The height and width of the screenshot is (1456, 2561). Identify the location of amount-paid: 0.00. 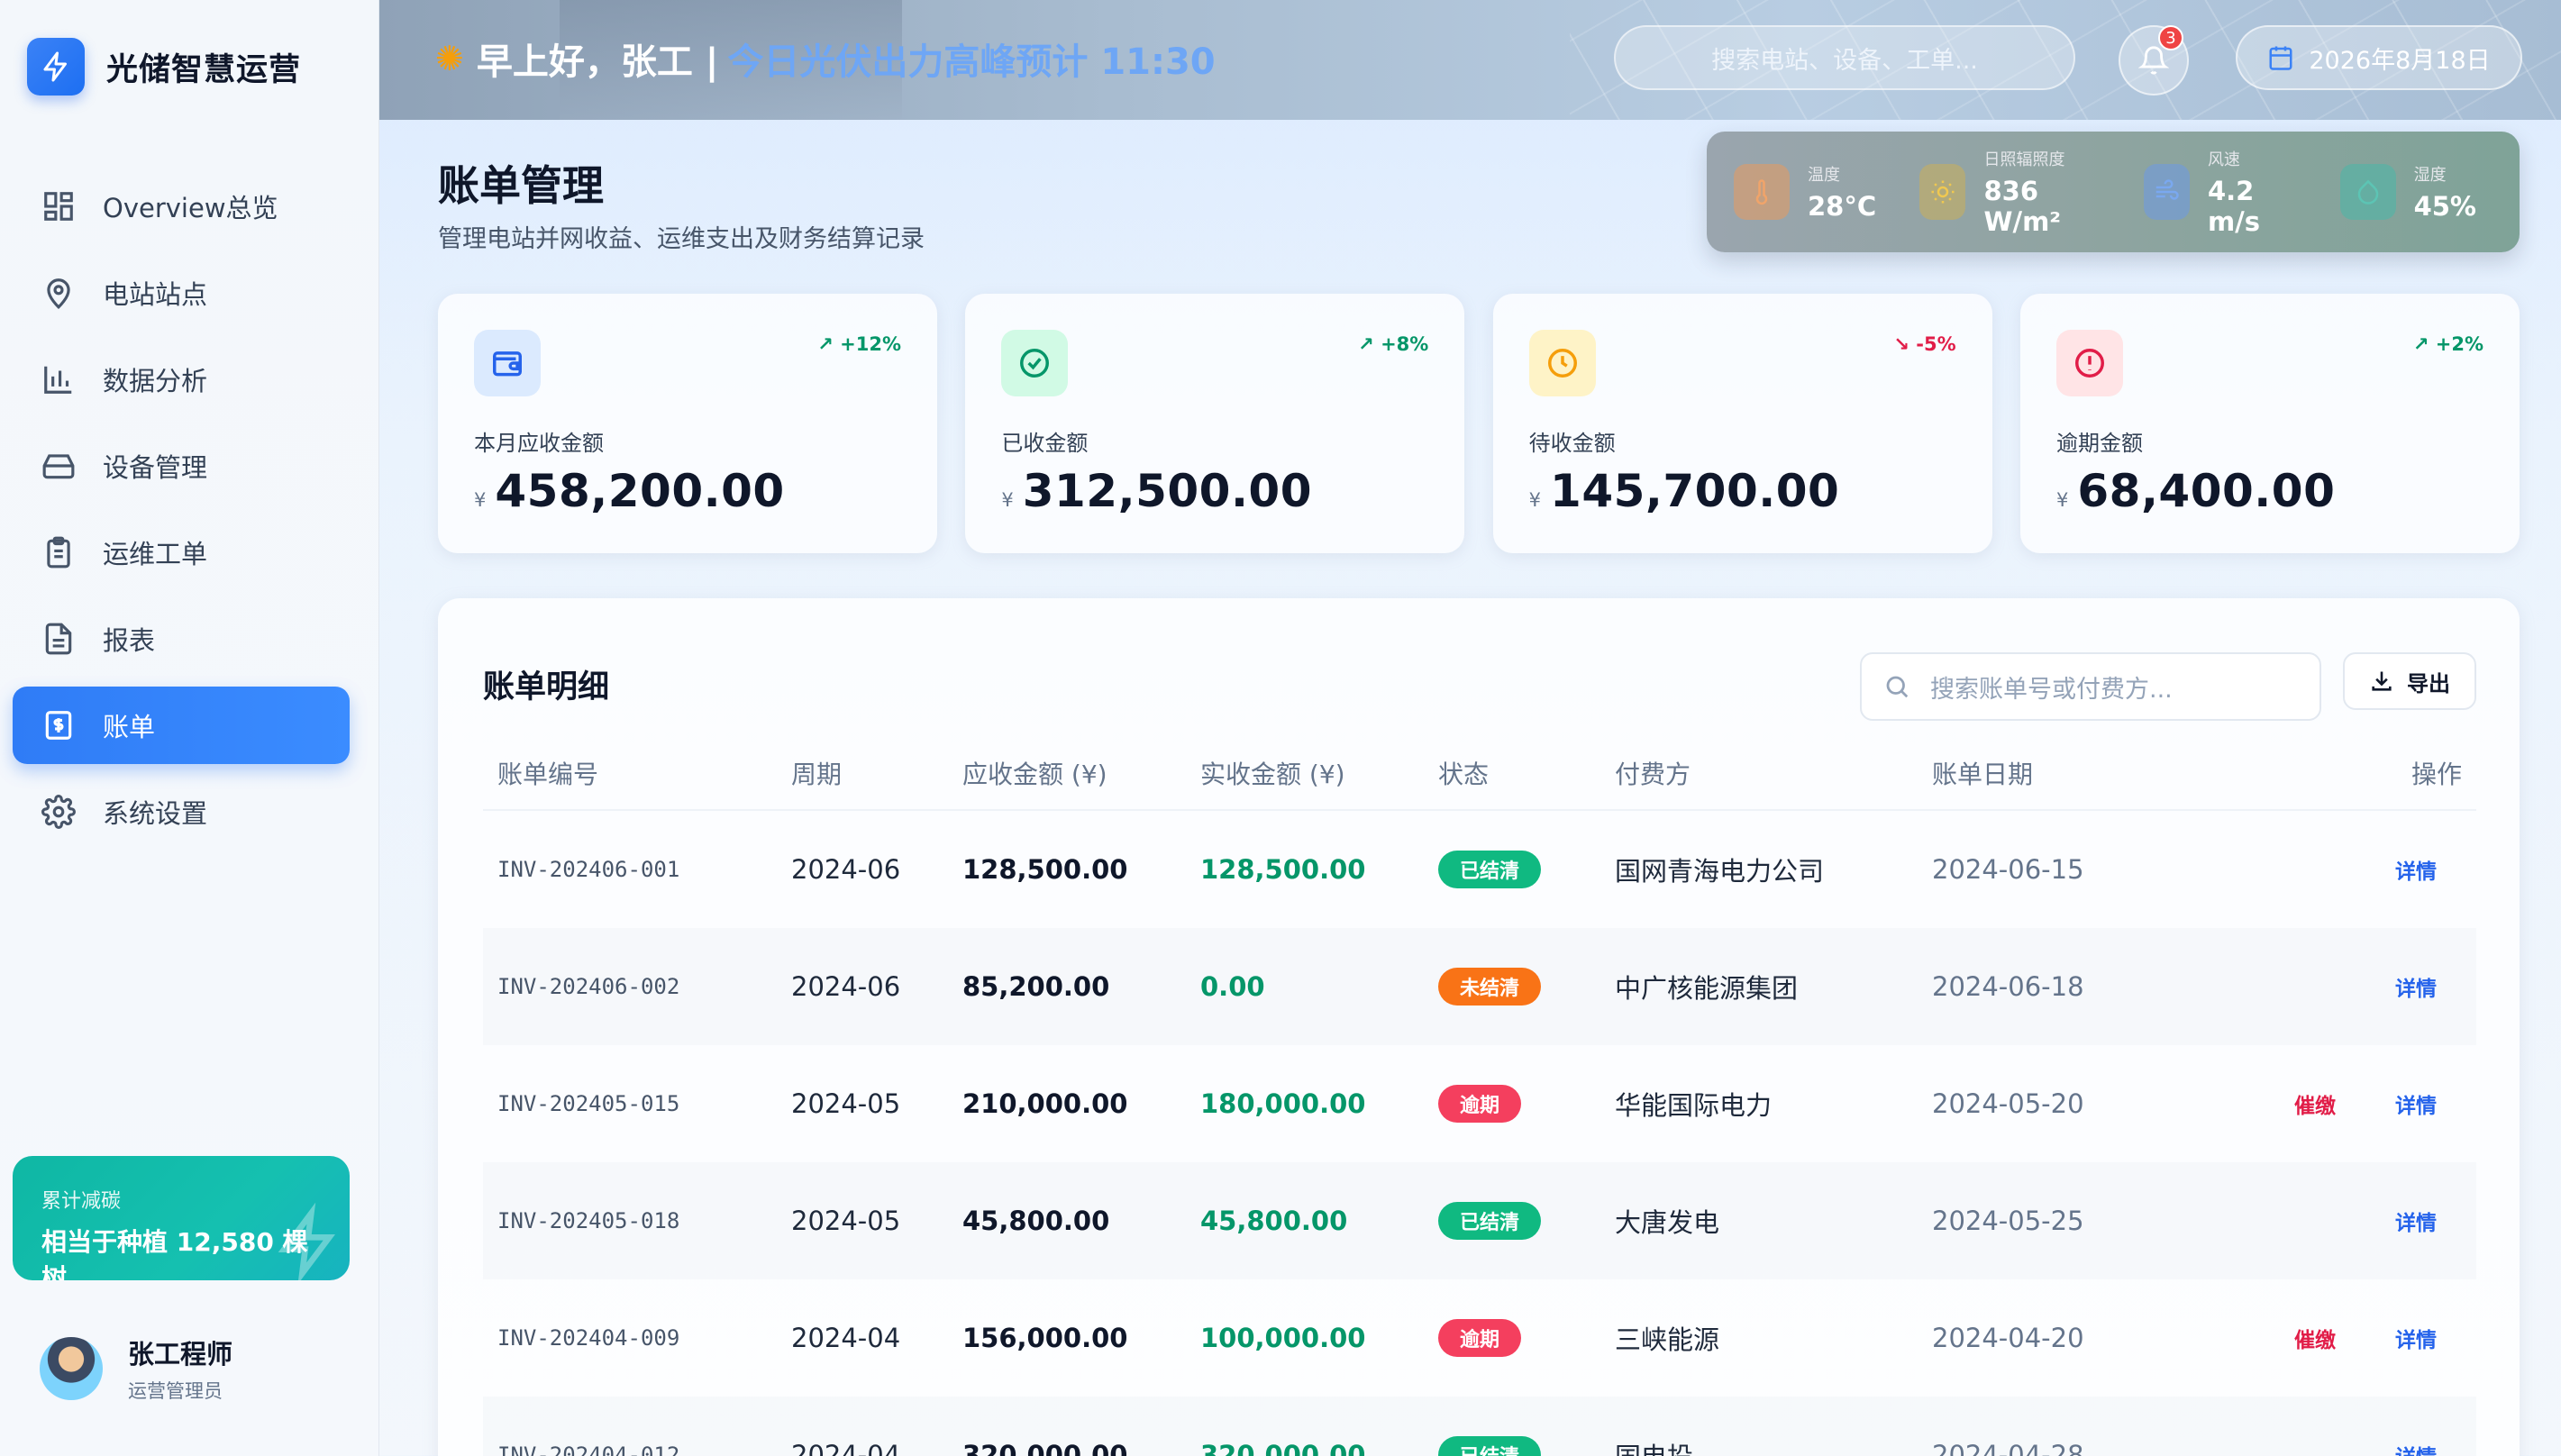
(1232, 986).